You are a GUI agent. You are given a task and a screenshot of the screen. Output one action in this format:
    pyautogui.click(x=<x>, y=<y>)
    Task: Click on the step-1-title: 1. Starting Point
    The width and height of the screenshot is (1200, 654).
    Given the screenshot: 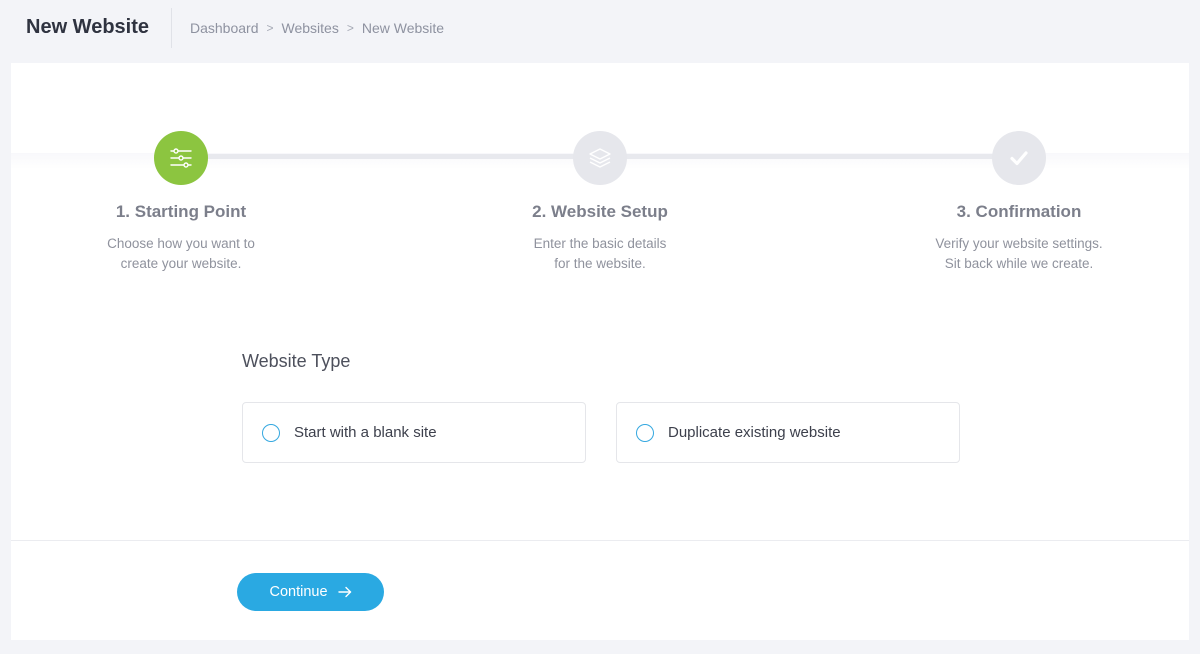 What is the action you would take?
    pyautogui.click(x=181, y=211)
    